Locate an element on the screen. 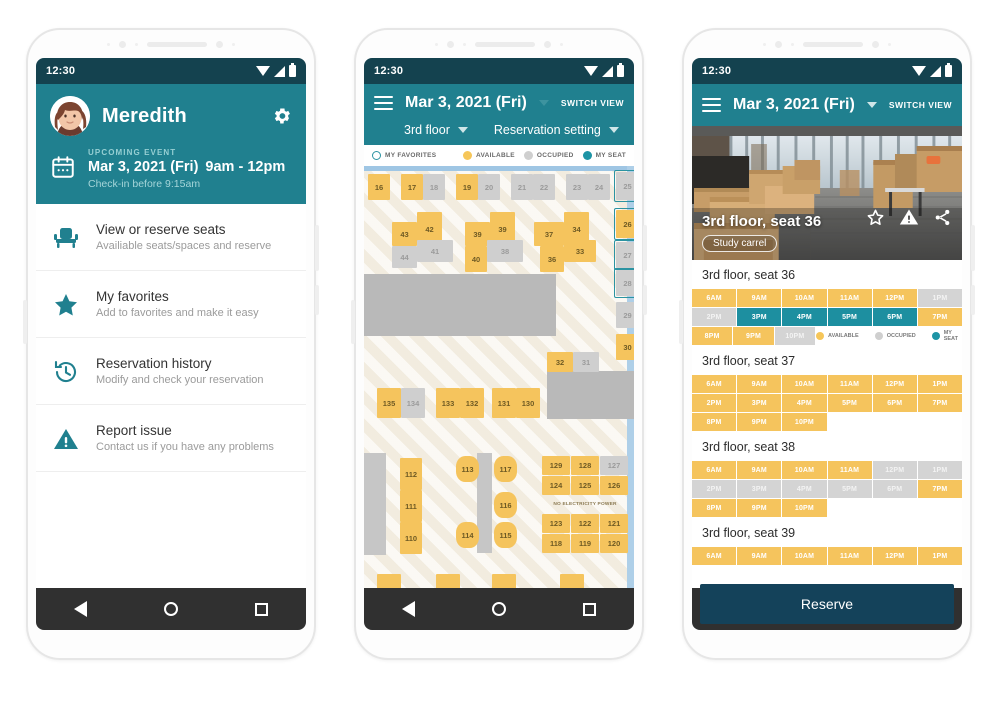 This screenshot has width=1000, height=720. map-seat: 38 is located at coordinates (505, 251).